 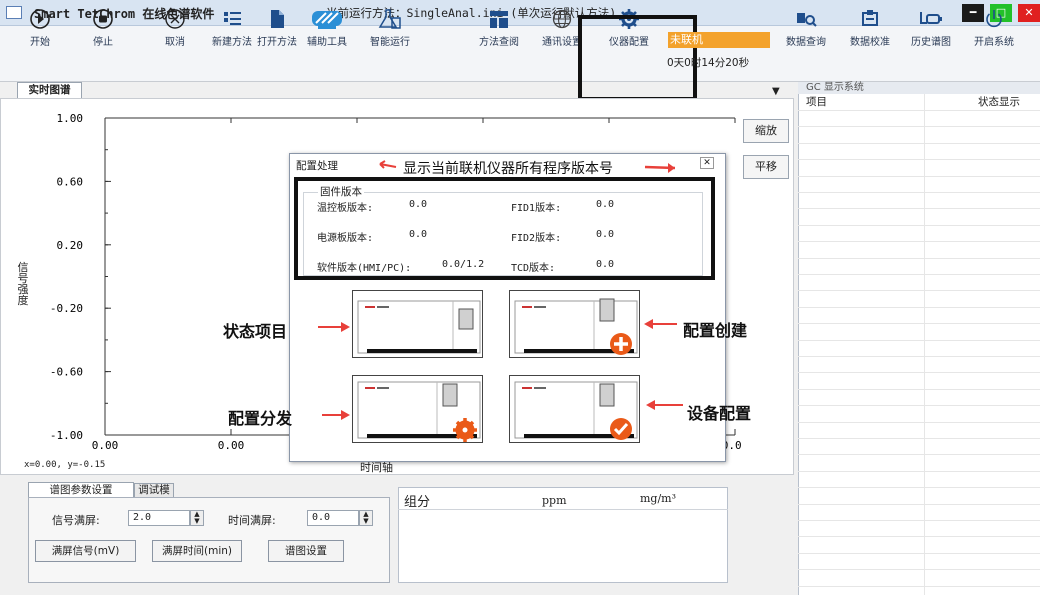 I want to click on full-time-button: 满屏时间(min), so click(x=197, y=551).